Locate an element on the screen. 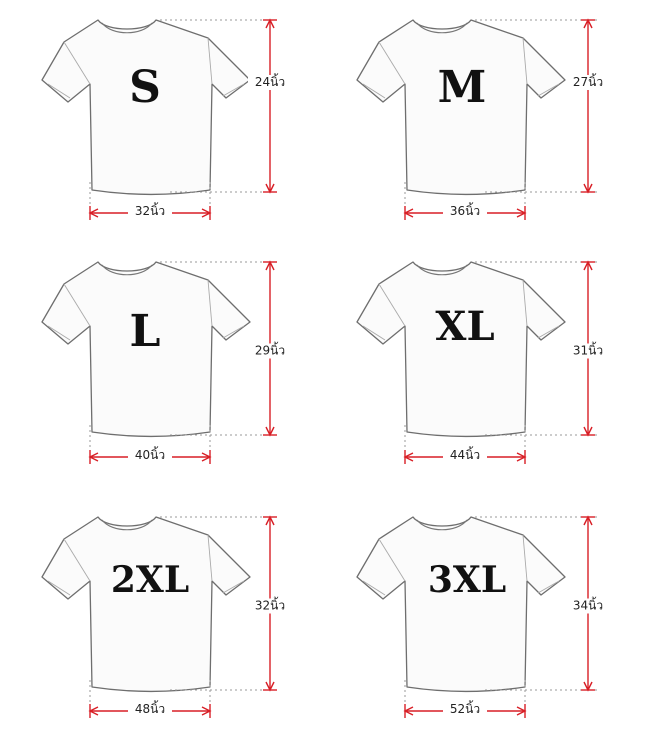 The width and height of the screenshot is (651, 738). chest-measure: 36นิ้ว is located at coordinates (465, 211).